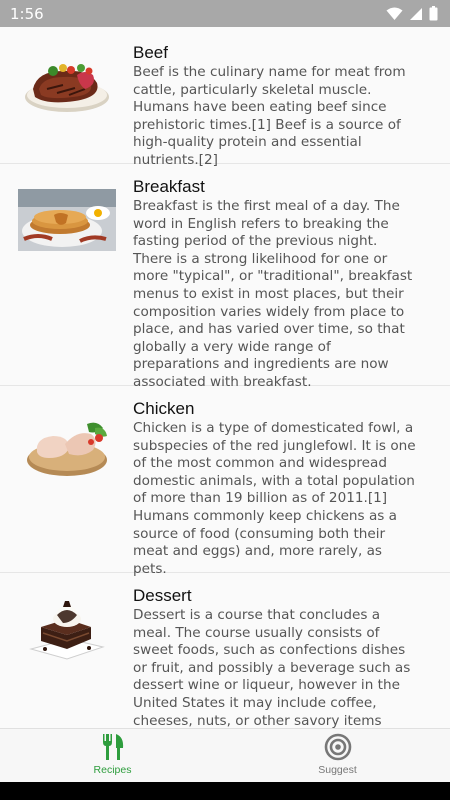 Image resolution: width=450 pixels, height=800 pixels. What do you see at coordinates (433, 13) in the screenshot?
I see `battery-icon` at bounding box center [433, 13].